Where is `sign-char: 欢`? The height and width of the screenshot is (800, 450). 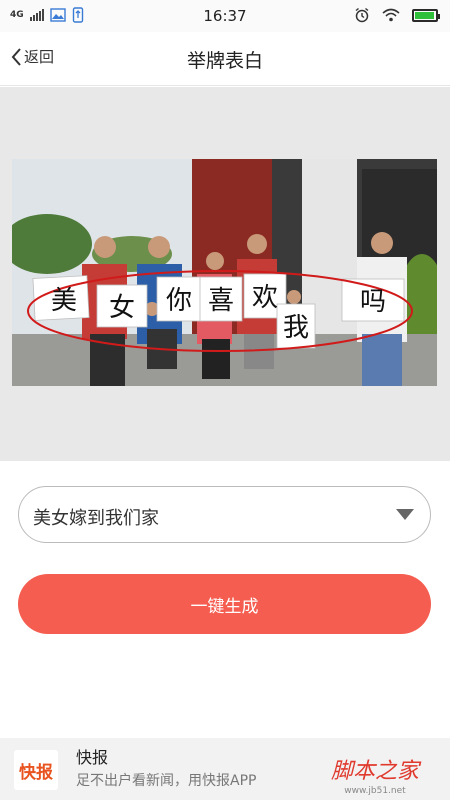 sign-char: 欢 is located at coordinates (265, 298).